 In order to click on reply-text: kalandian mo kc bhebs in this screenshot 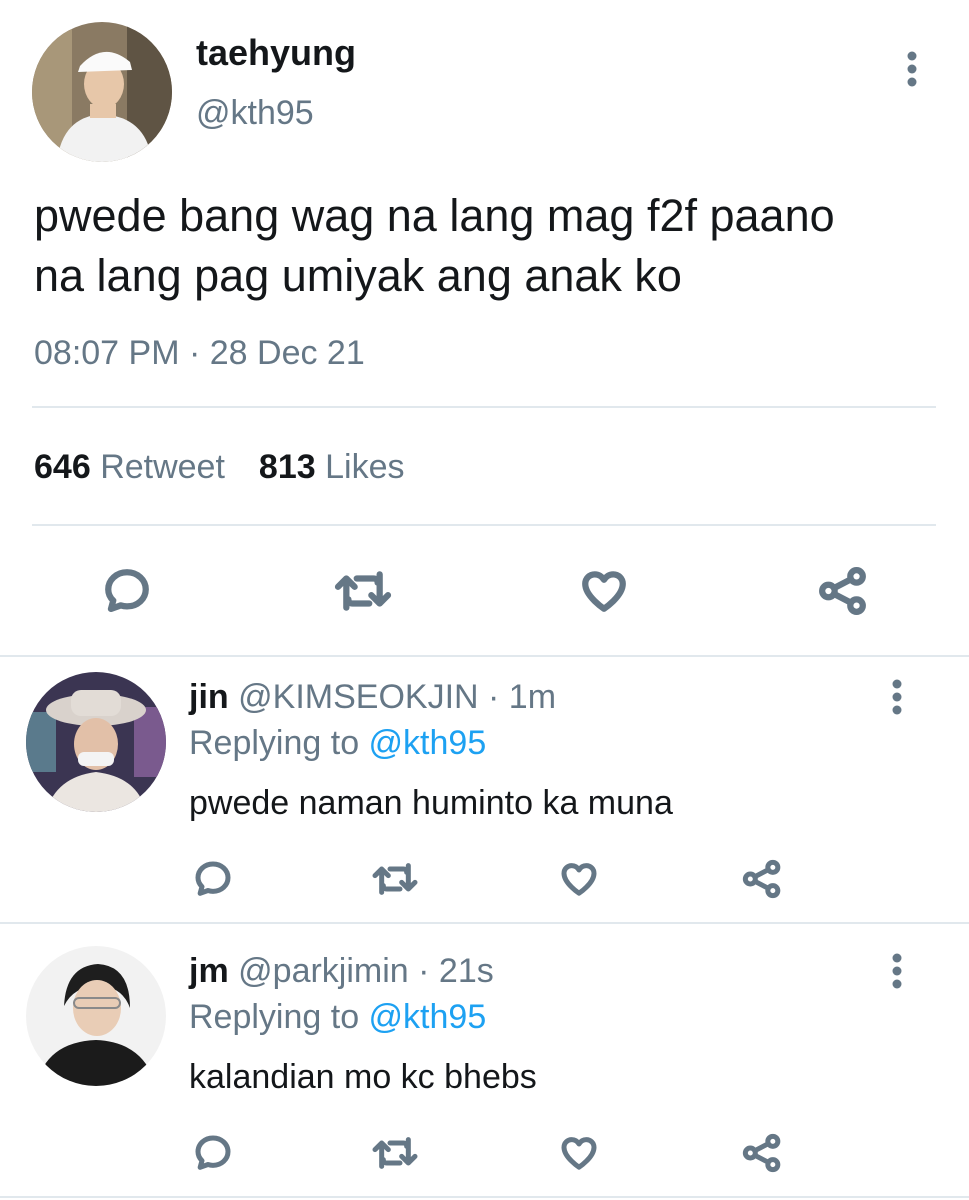, I will do `click(363, 1077)`.